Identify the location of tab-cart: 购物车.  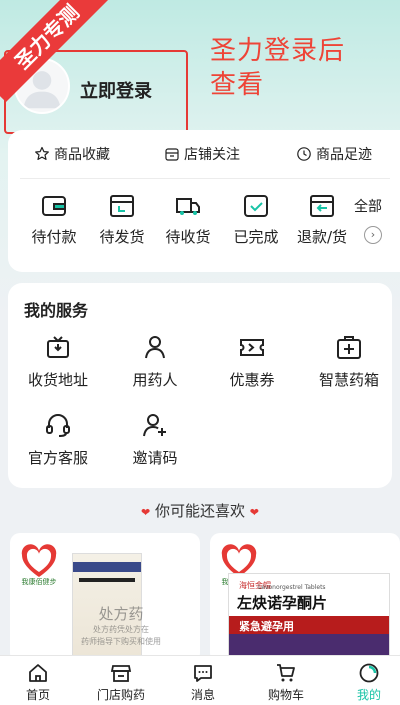
(286, 682).